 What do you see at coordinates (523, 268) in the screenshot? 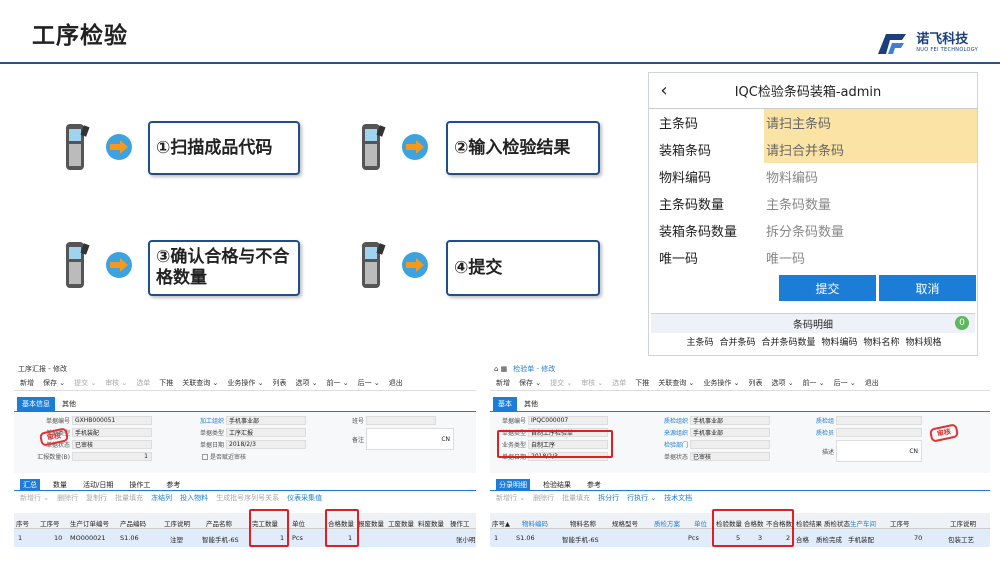
I see `step4-box: ④提交` at bounding box center [523, 268].